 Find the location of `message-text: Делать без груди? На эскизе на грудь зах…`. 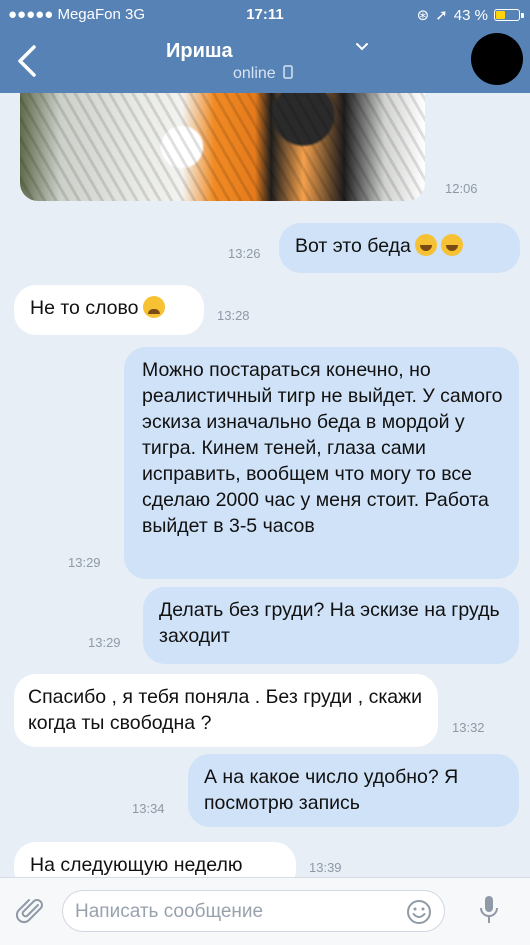

message-text: Делать без груди? На эскизе на грудь зах… is located at coordinates (329, 623).